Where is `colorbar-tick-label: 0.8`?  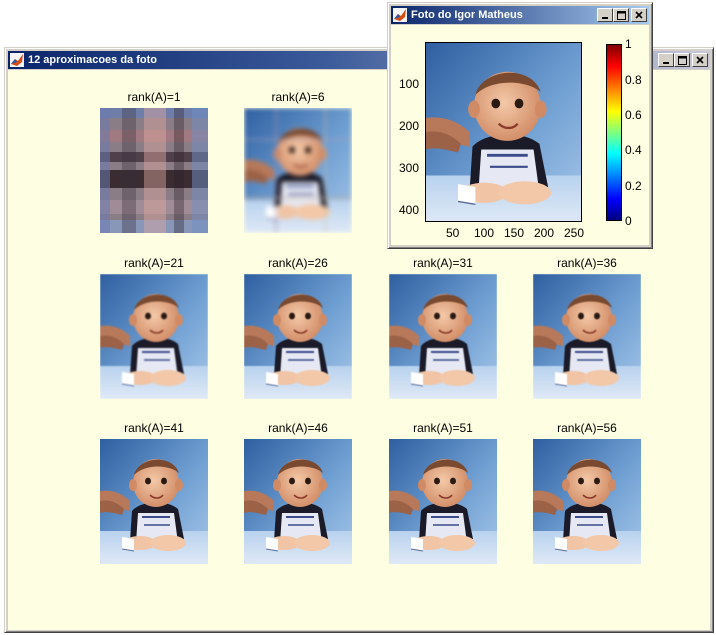 colorbar-tick-label: 0.8 is located at coordinates (633, 80).